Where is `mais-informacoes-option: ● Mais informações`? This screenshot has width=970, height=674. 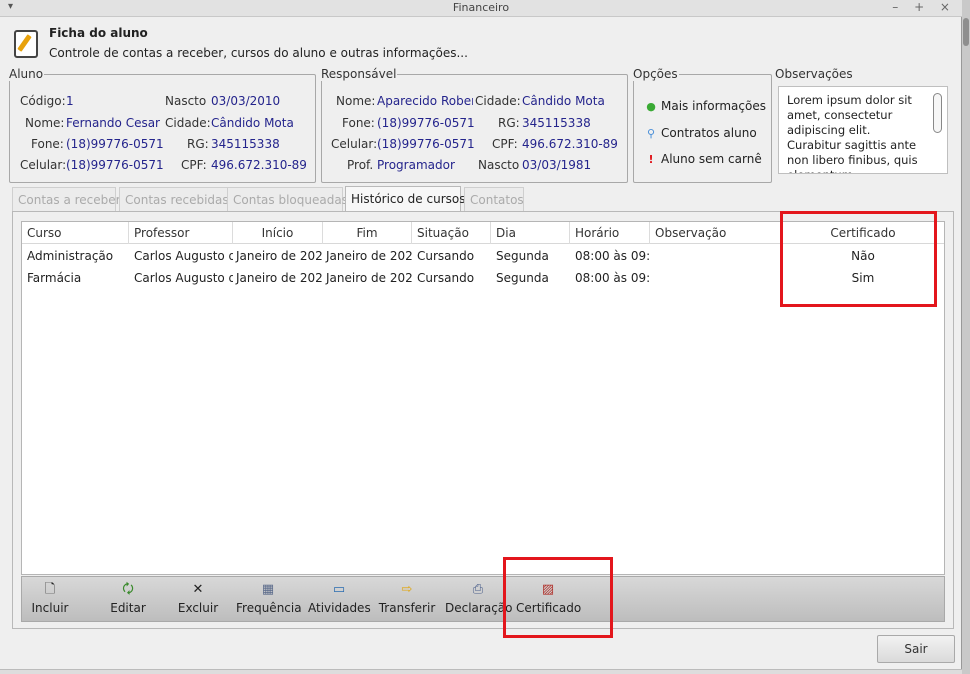 mais-informacoes-option: ● Mais informações is located at coordinates (705, 106).